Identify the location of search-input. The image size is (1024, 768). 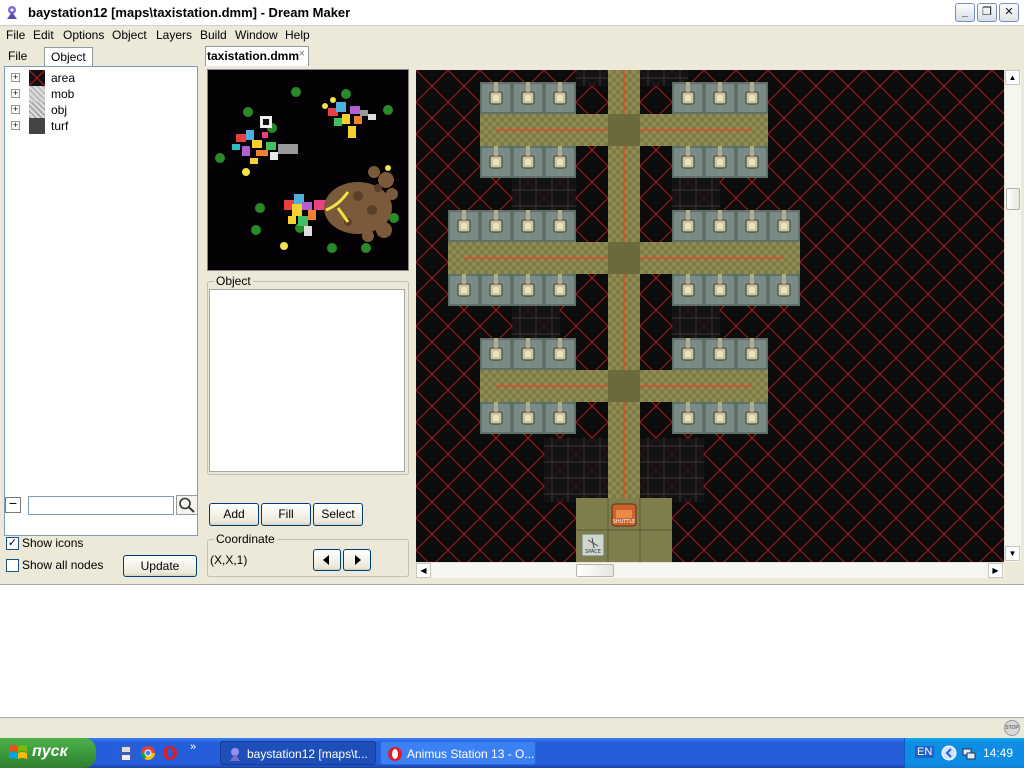
(101, 505).